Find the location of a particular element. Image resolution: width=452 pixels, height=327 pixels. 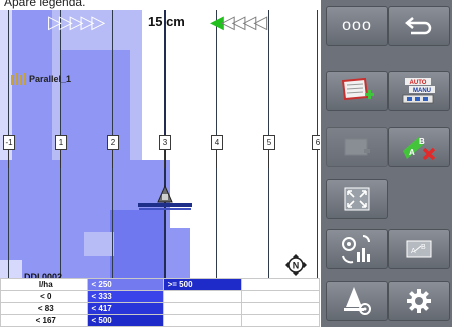

ab-line-delete-icon: A B is located at coordinates (419, 149).